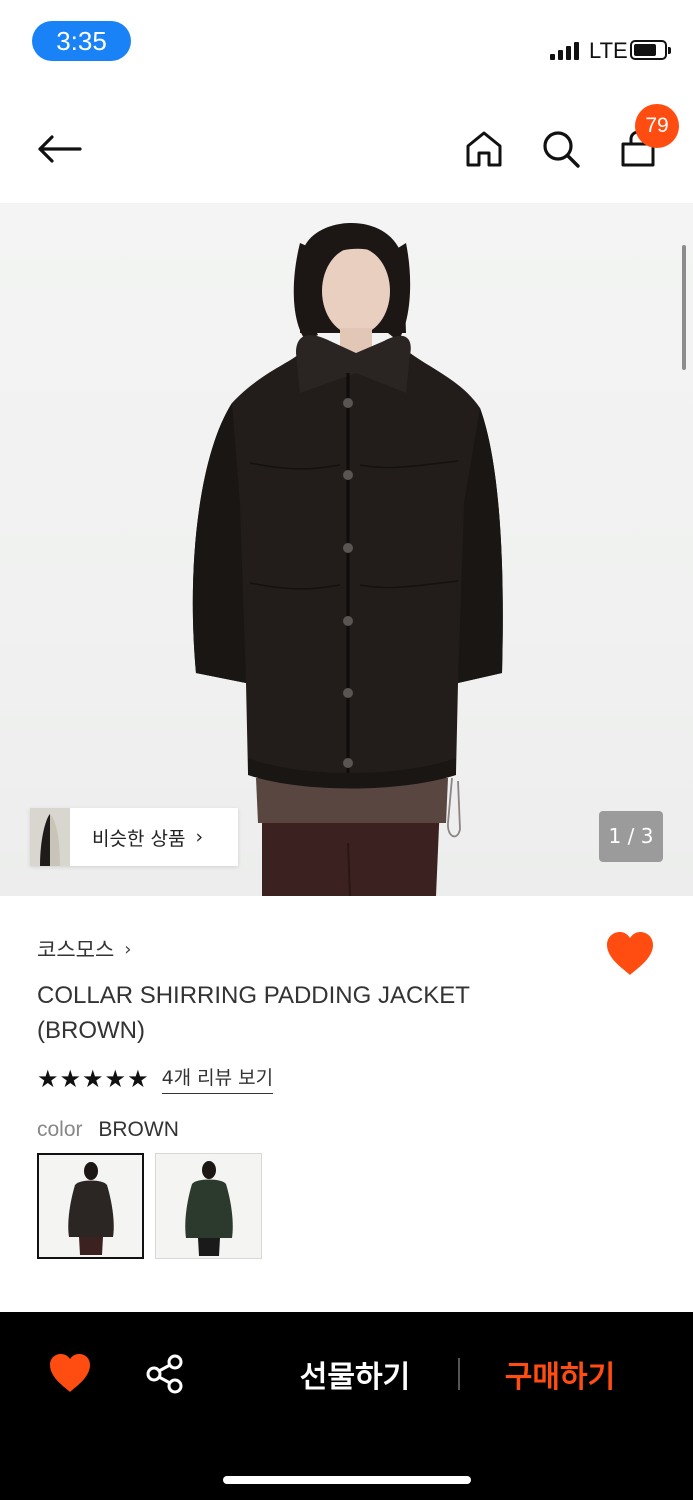  I want to click on back-button, so click(59, 149).